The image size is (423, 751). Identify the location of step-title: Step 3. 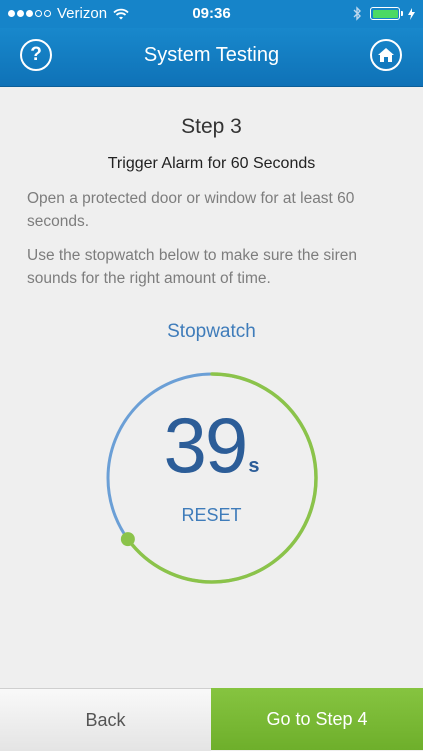
(211, 126).